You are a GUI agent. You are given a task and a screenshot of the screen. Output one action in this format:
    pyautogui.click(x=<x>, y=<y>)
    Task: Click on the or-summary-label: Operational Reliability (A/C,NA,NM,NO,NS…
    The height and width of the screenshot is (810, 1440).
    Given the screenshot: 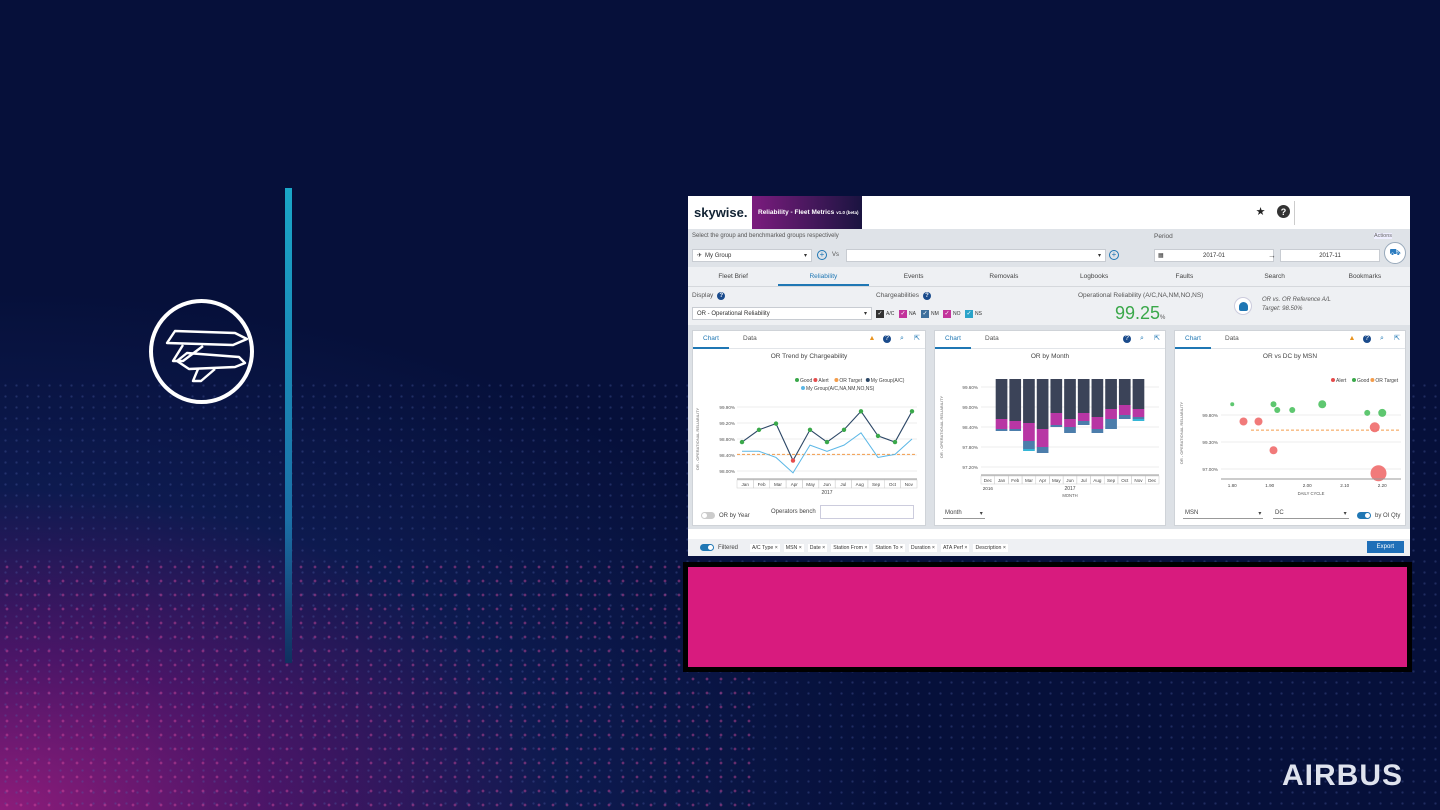 What is the action you would take?
    pyautogui.click(x=1141, y=295)
    